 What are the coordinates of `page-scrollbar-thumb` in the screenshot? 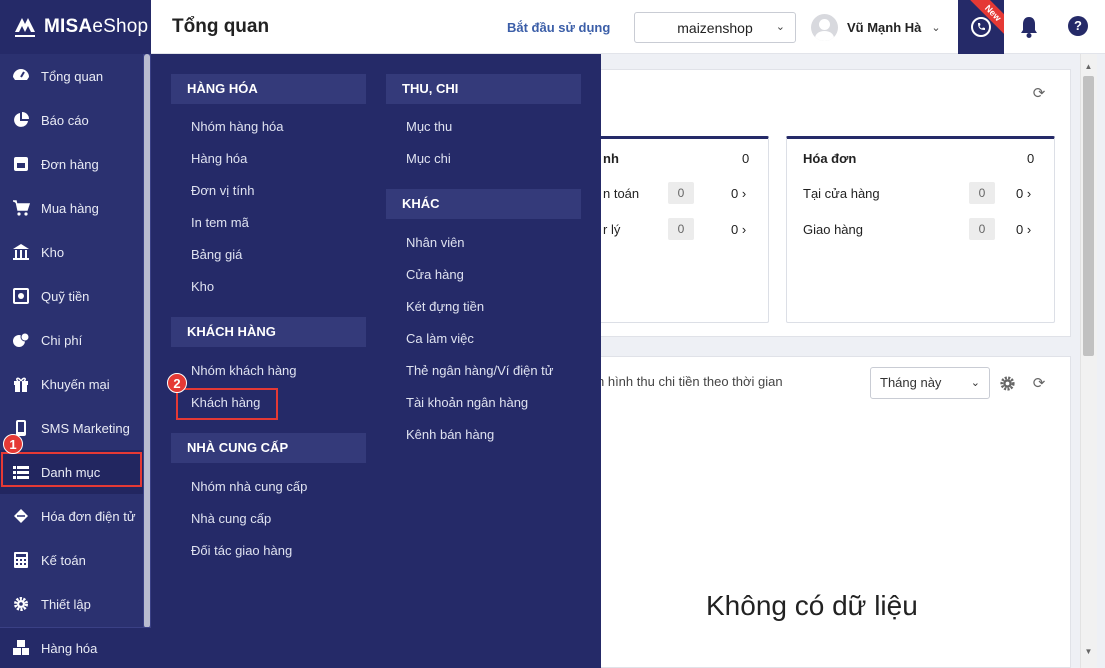 It's located at (1088, 216).